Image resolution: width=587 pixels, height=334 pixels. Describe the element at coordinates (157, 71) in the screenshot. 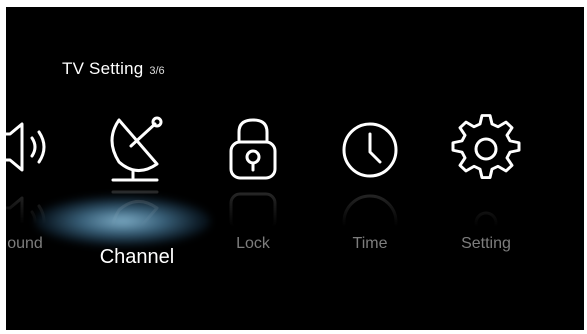

I see `page-indicator: 3/6` at that location.